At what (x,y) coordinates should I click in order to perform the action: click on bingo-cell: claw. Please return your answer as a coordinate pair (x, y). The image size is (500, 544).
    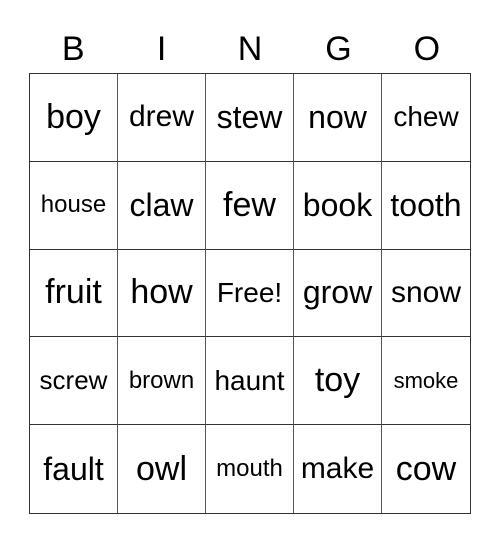
    Looking at the image, I should click on (162, 205).